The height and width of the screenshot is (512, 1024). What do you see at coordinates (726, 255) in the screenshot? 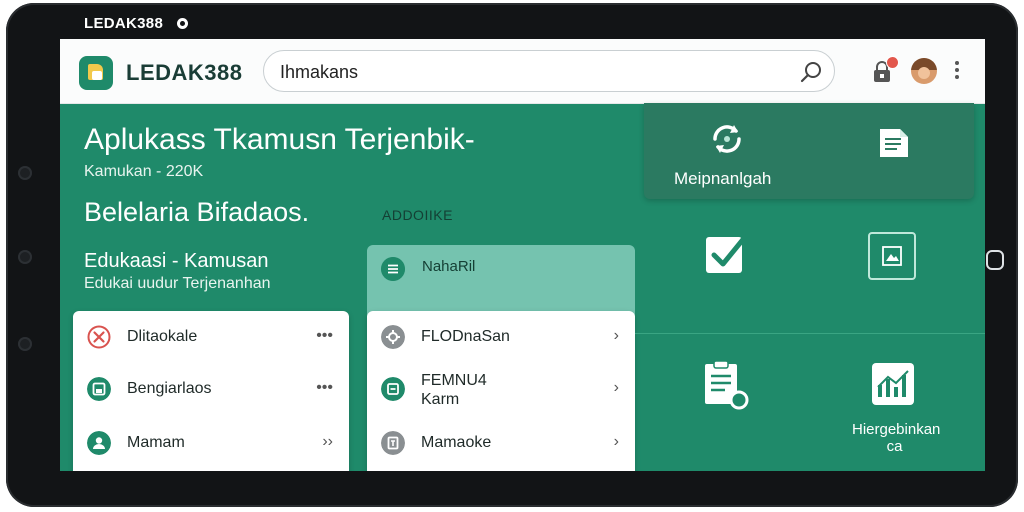
I see `checkbox-checked-icon` at bounding box center [726, 255].